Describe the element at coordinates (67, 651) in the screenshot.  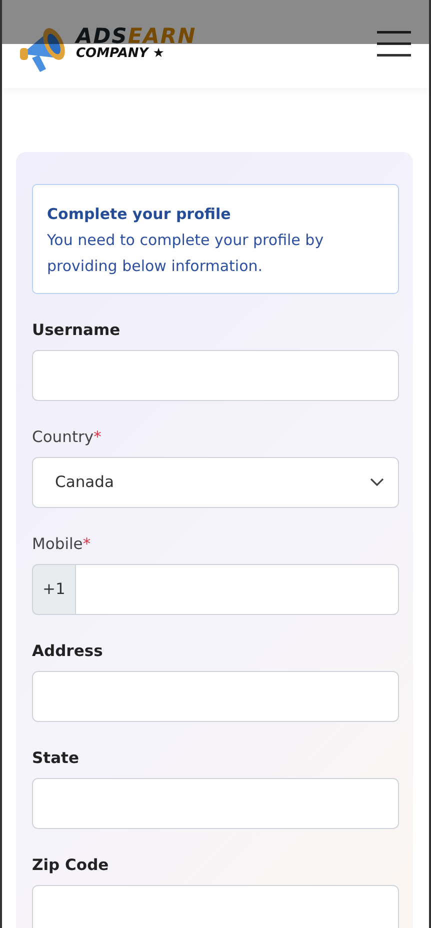
I see `field-label: Address` at that location.